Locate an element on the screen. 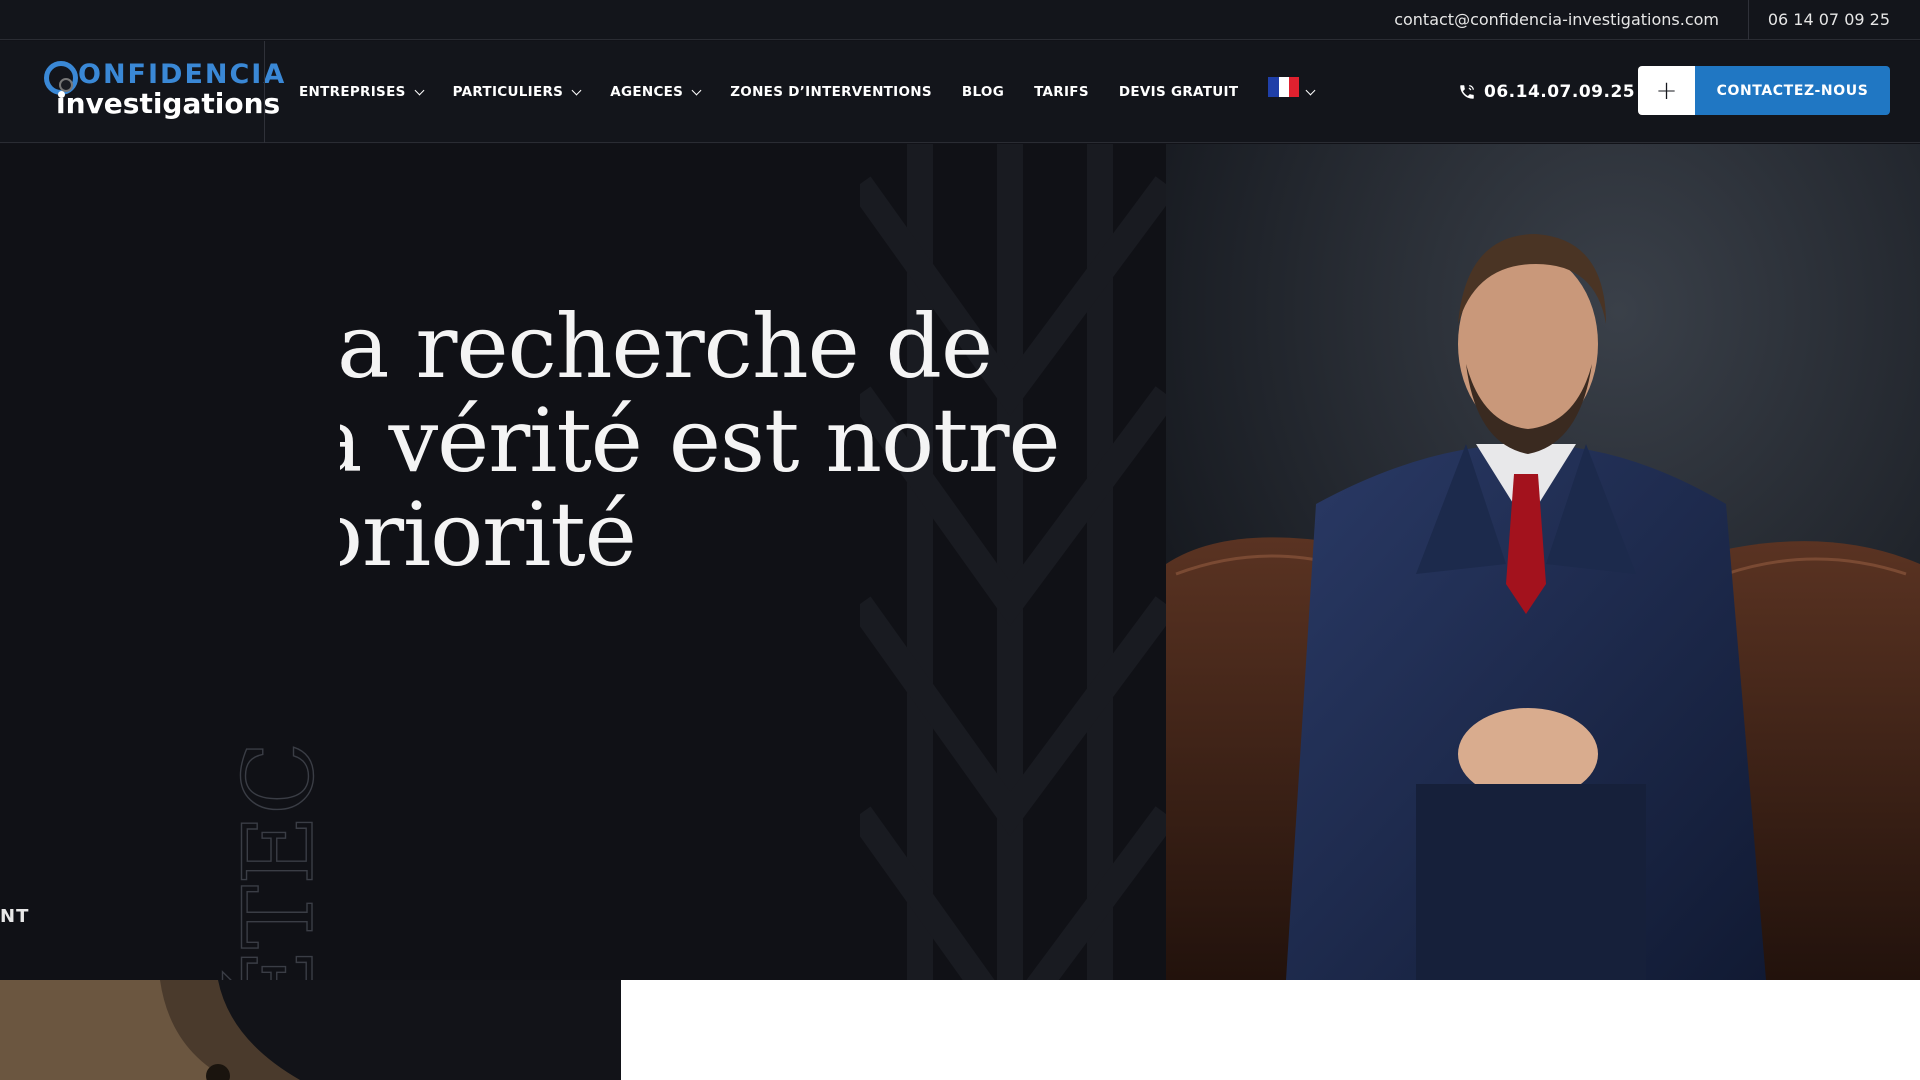  header-phone-link: 06.14.07.09.25 is located at coordinates (1546, 92).